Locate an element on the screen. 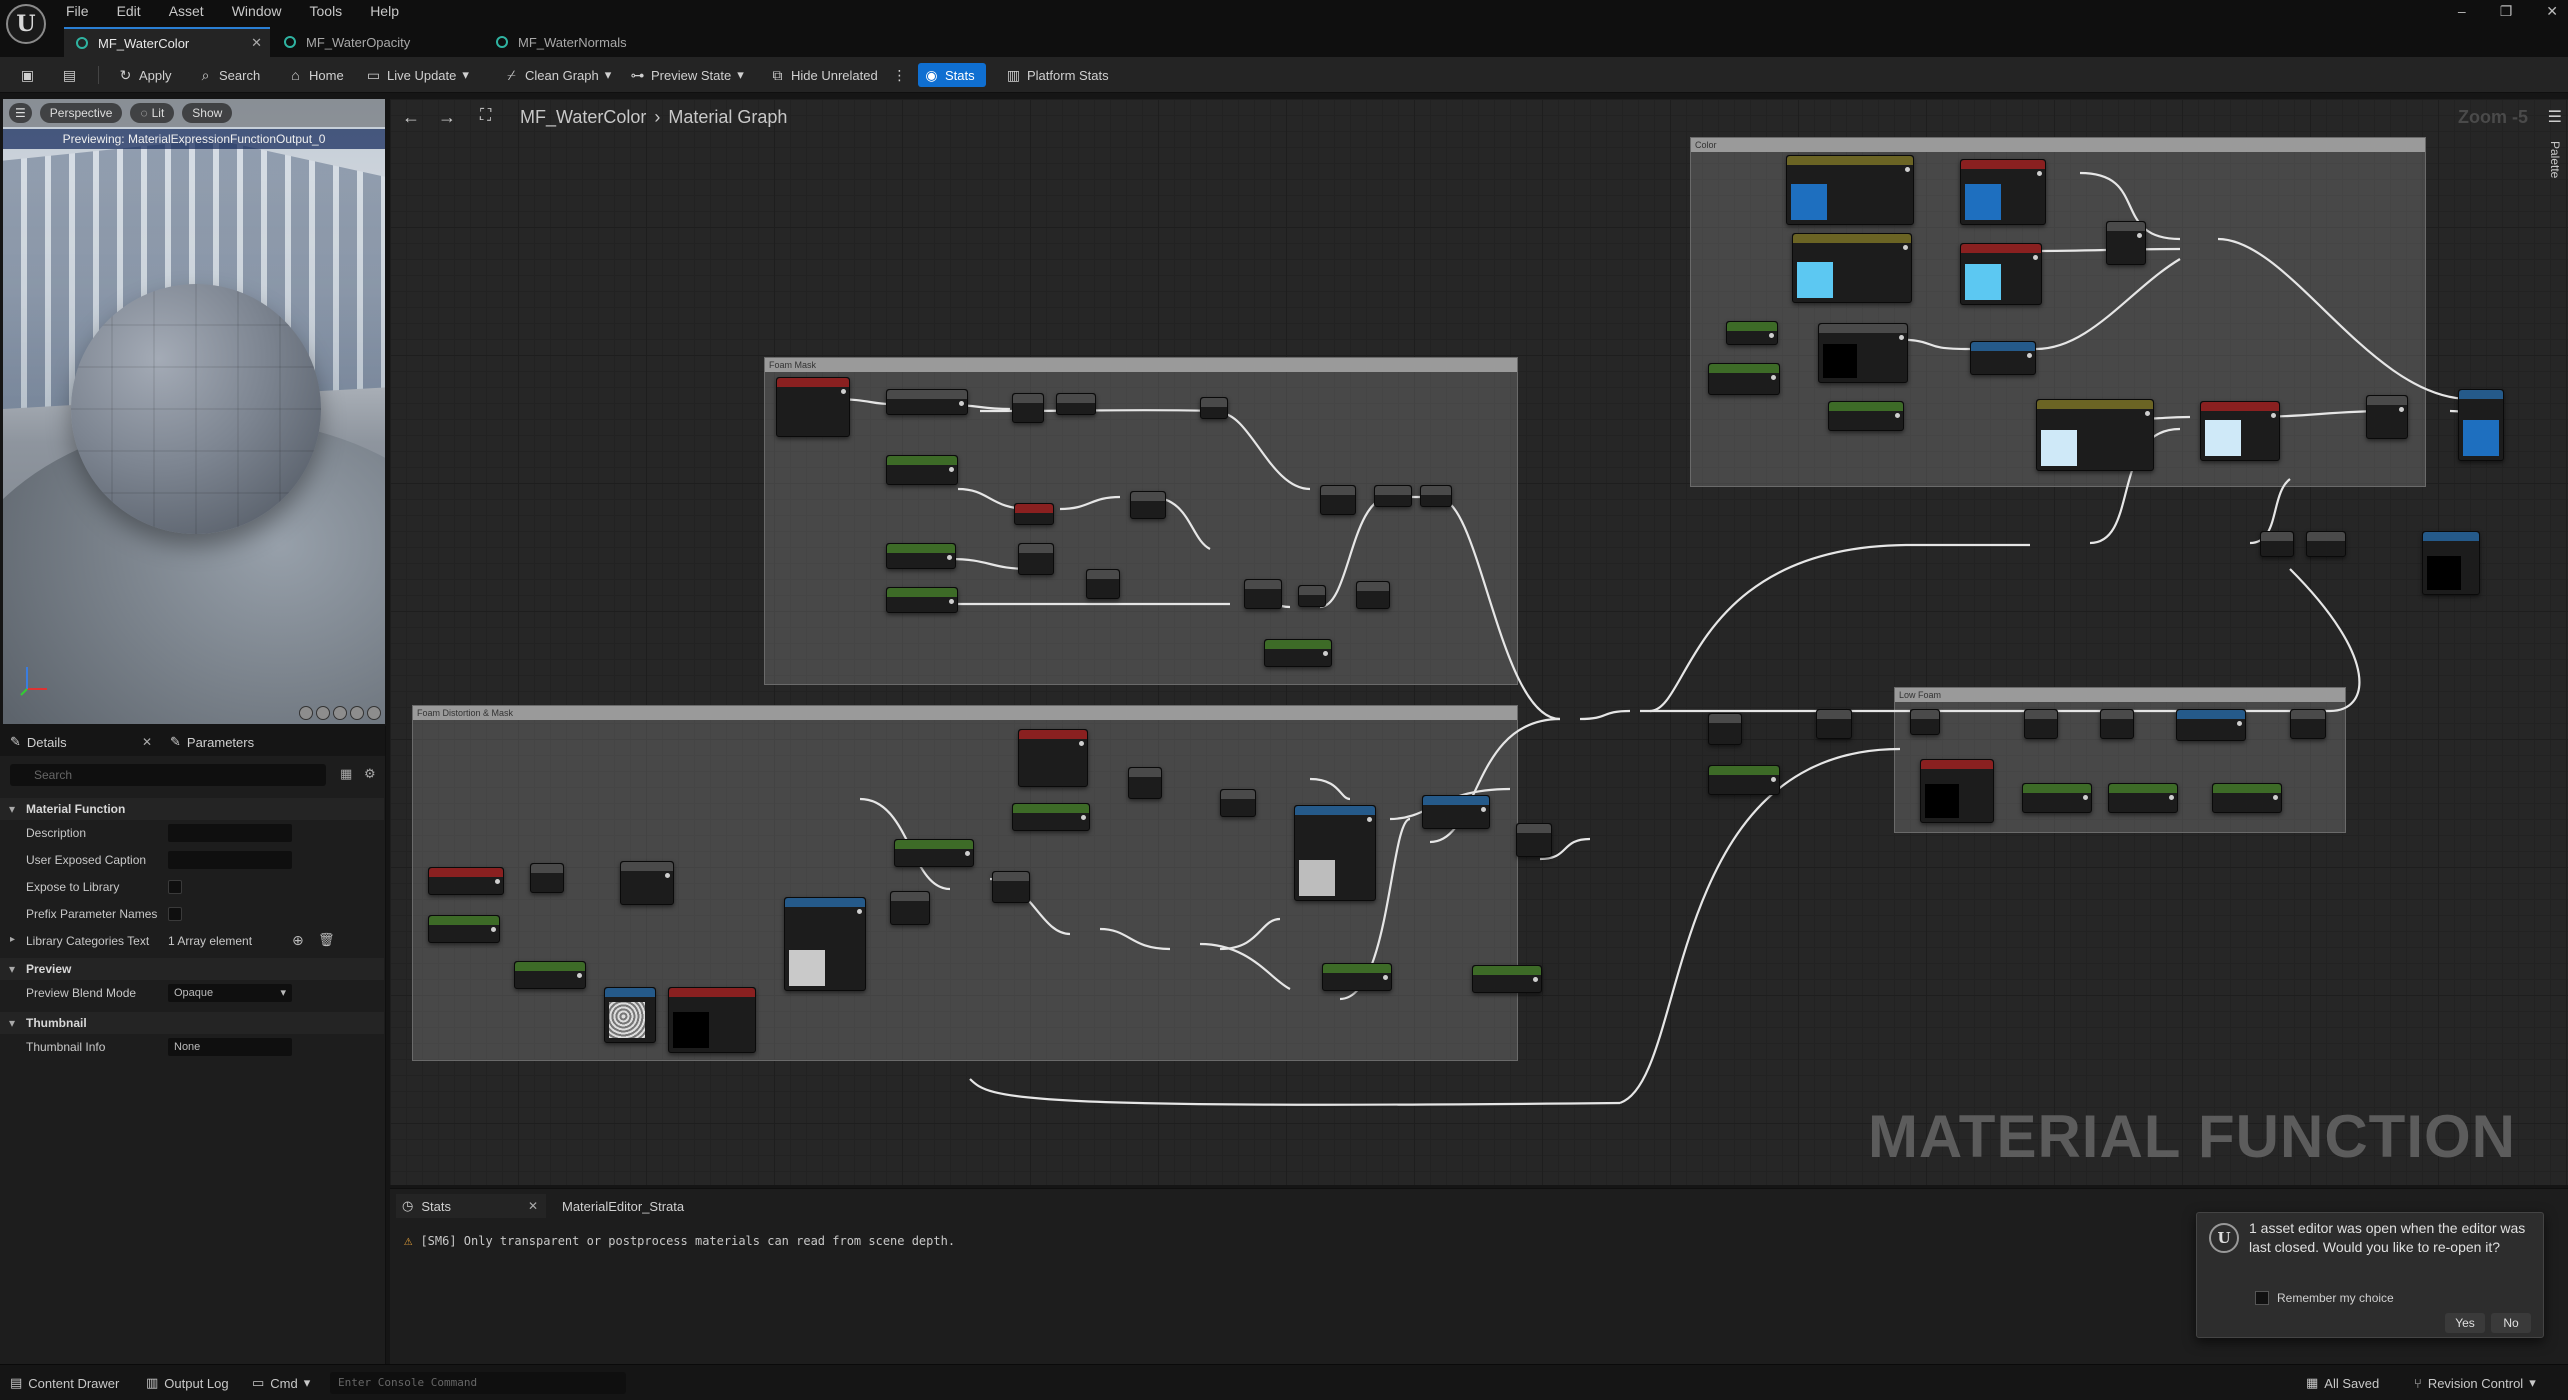 The image size is (2568, 1400). palette-tab: Palette is located at coordinates (2555, 159).